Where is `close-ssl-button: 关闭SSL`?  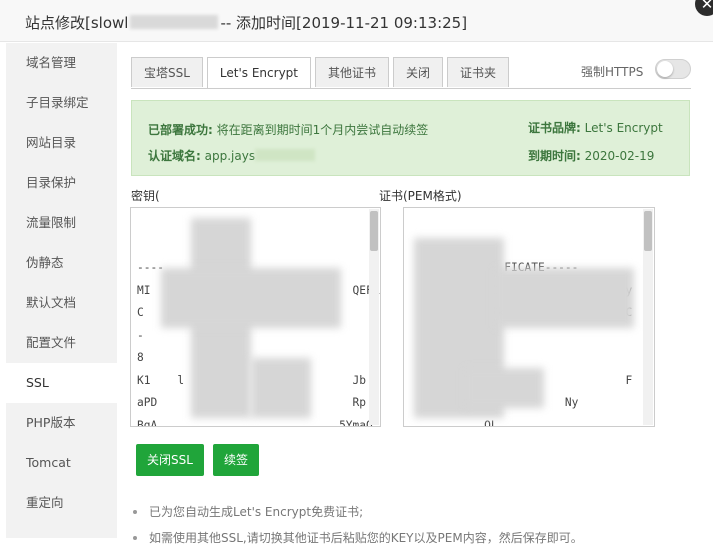
close-ssl-button: 关闭SSL is located at coordinates (170, 460).